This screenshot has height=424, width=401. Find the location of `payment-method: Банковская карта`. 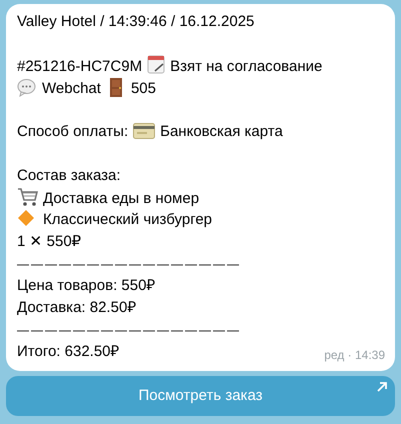

payment-method: Банковская карта is located at coordinates (221, 131).